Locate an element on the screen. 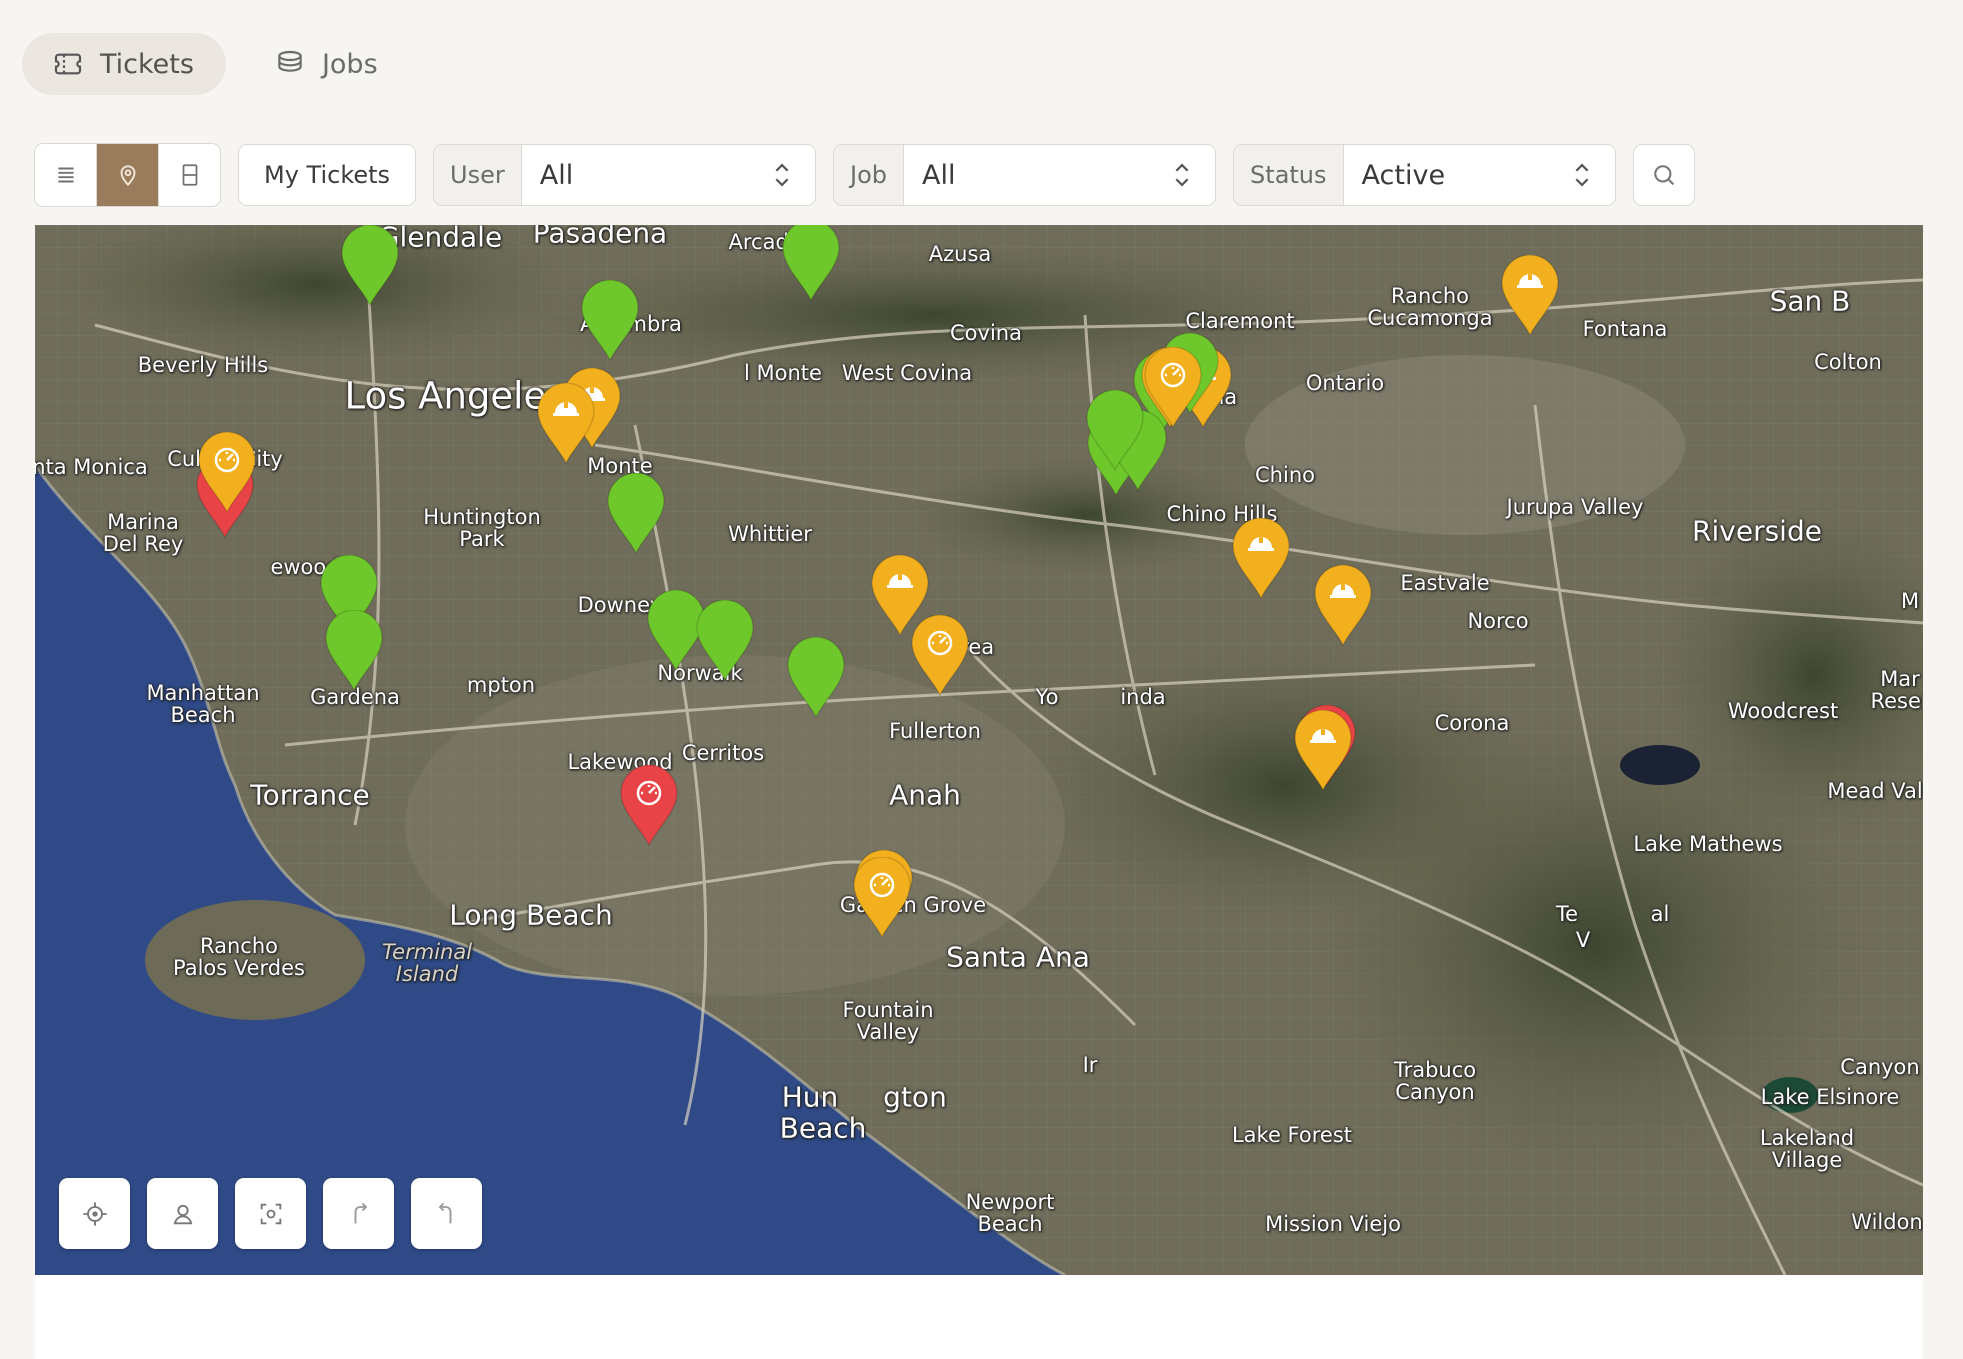 This screenshot has width=1963, height=1359. map-label: Marina Del Rey is located at coordinates (143, 532).